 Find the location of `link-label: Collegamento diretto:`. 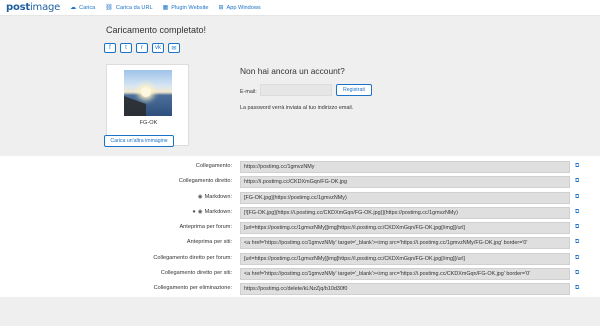

link-label: Collegamento diretto: is located at coordinates (205, 181).